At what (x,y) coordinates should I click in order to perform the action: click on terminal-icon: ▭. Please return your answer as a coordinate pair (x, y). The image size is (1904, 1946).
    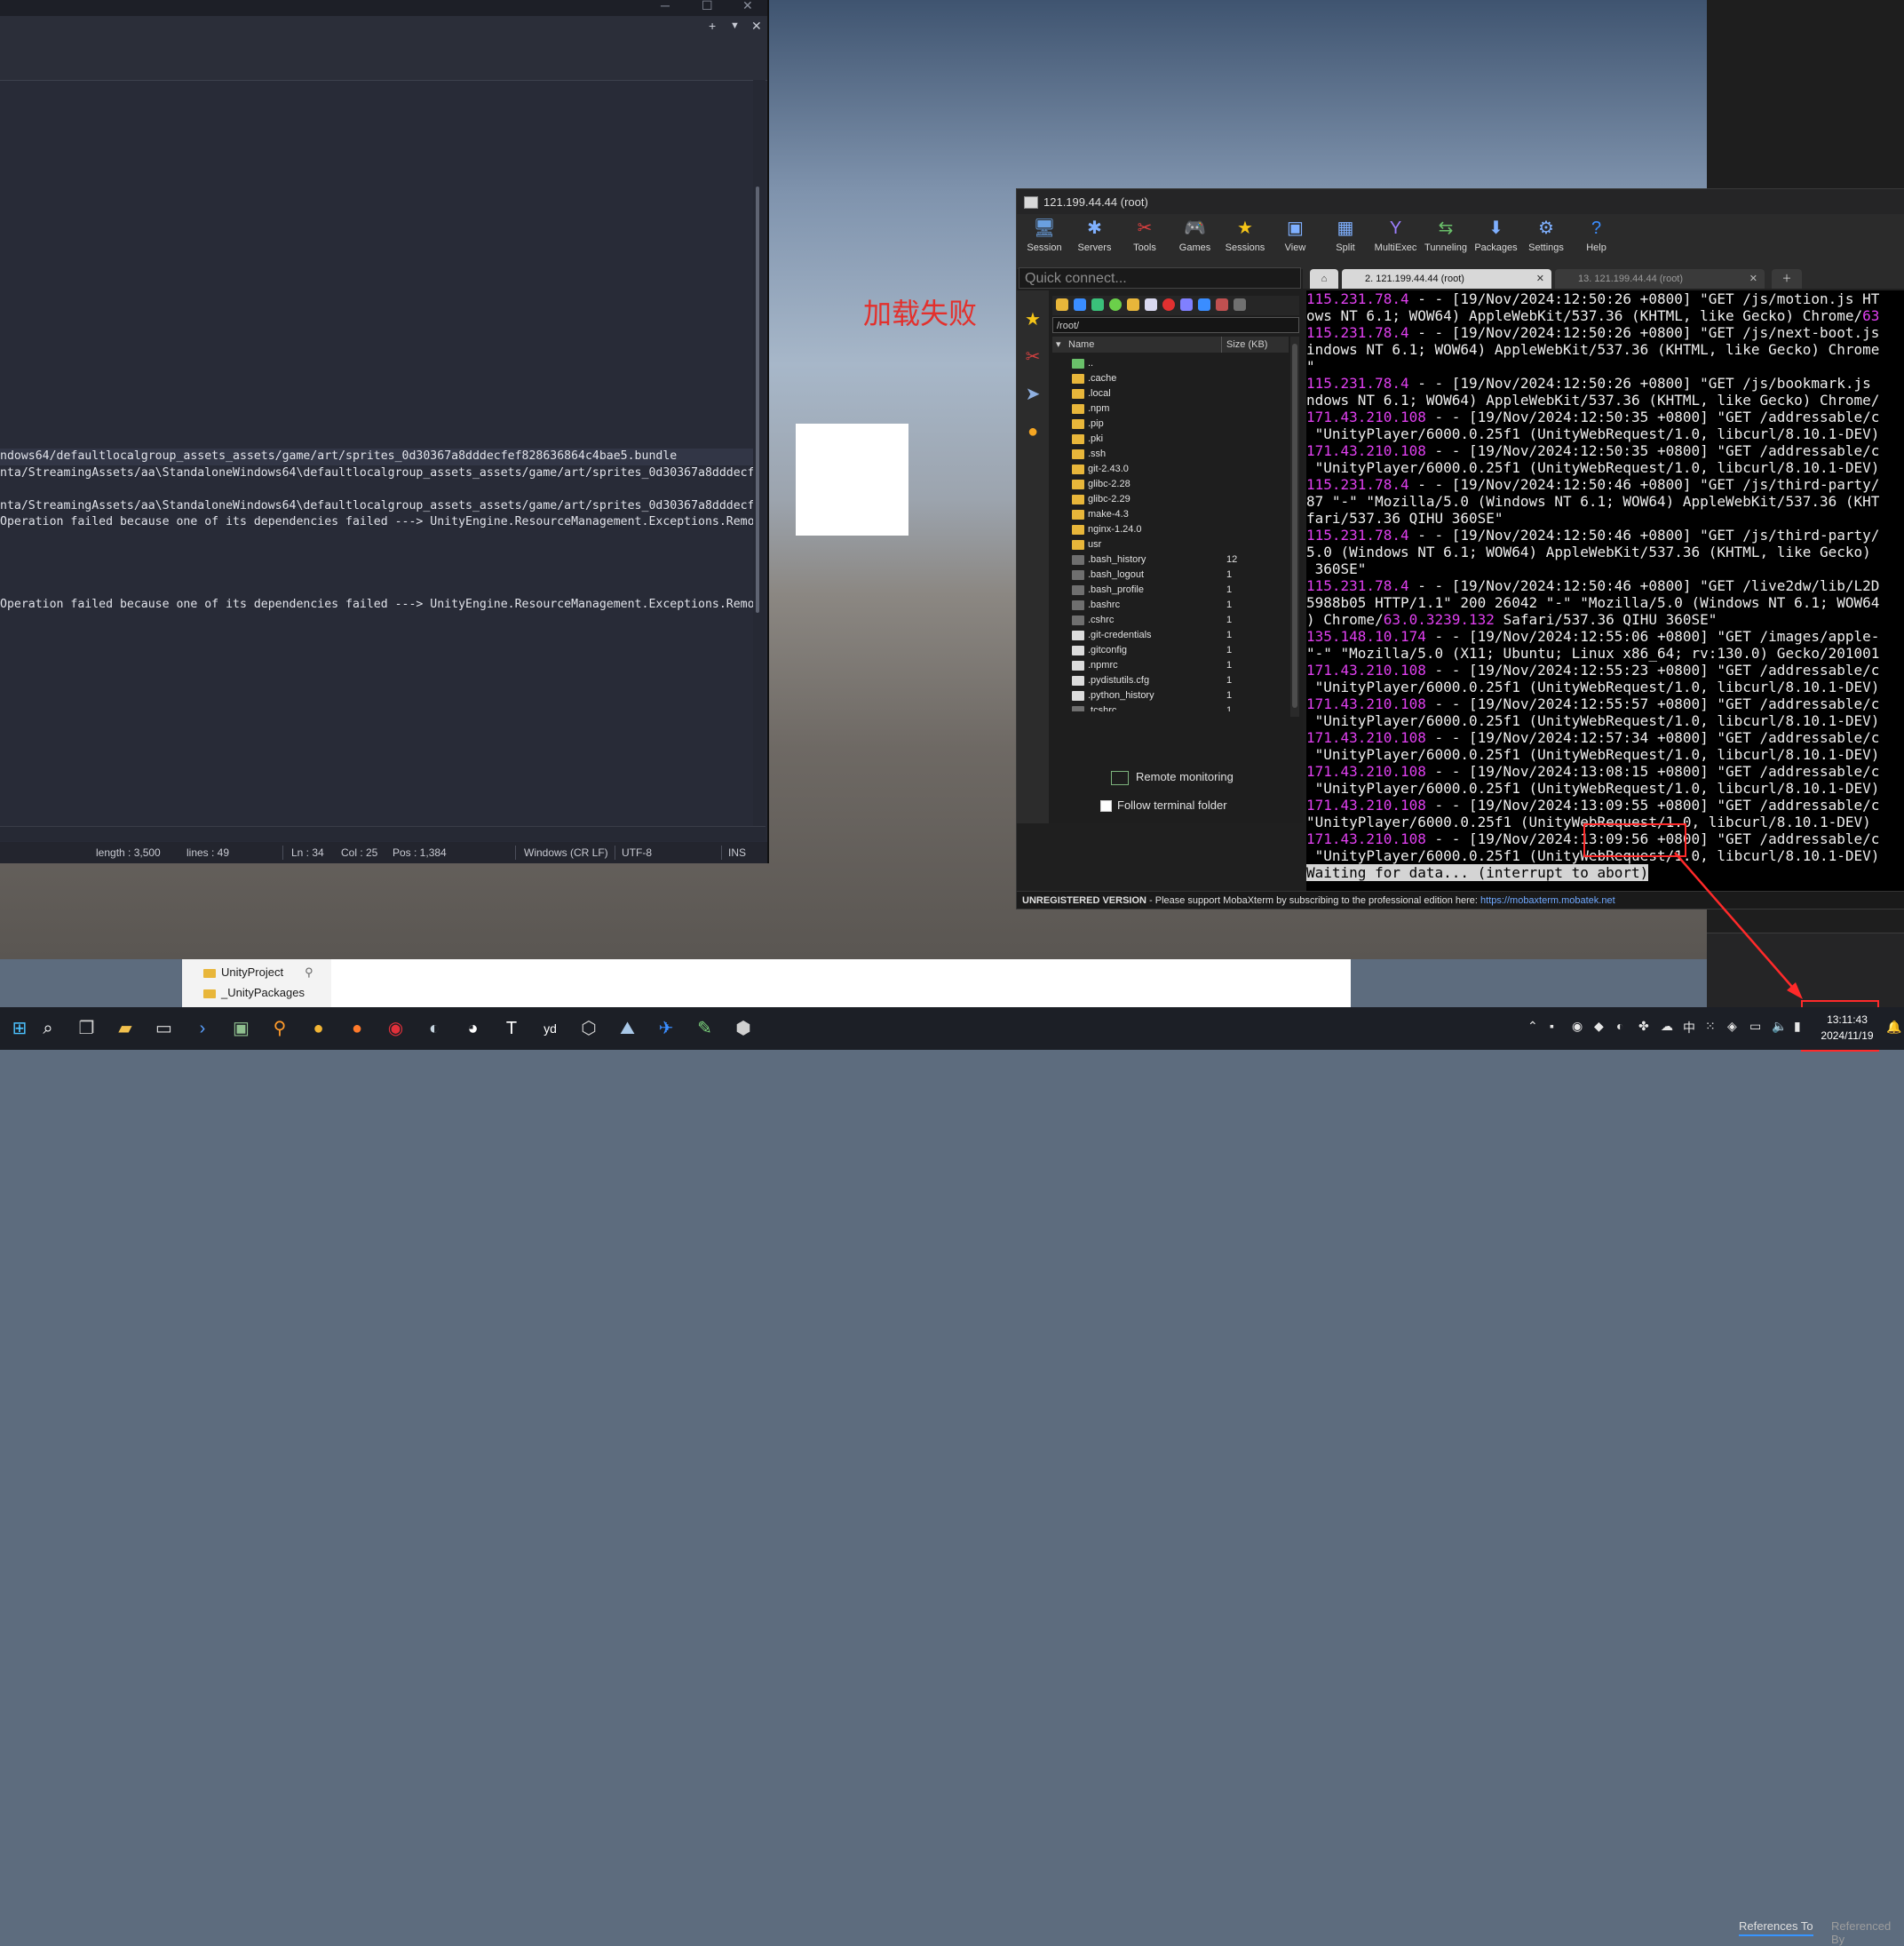
    Looking at the image, I should click on (164, 1028).